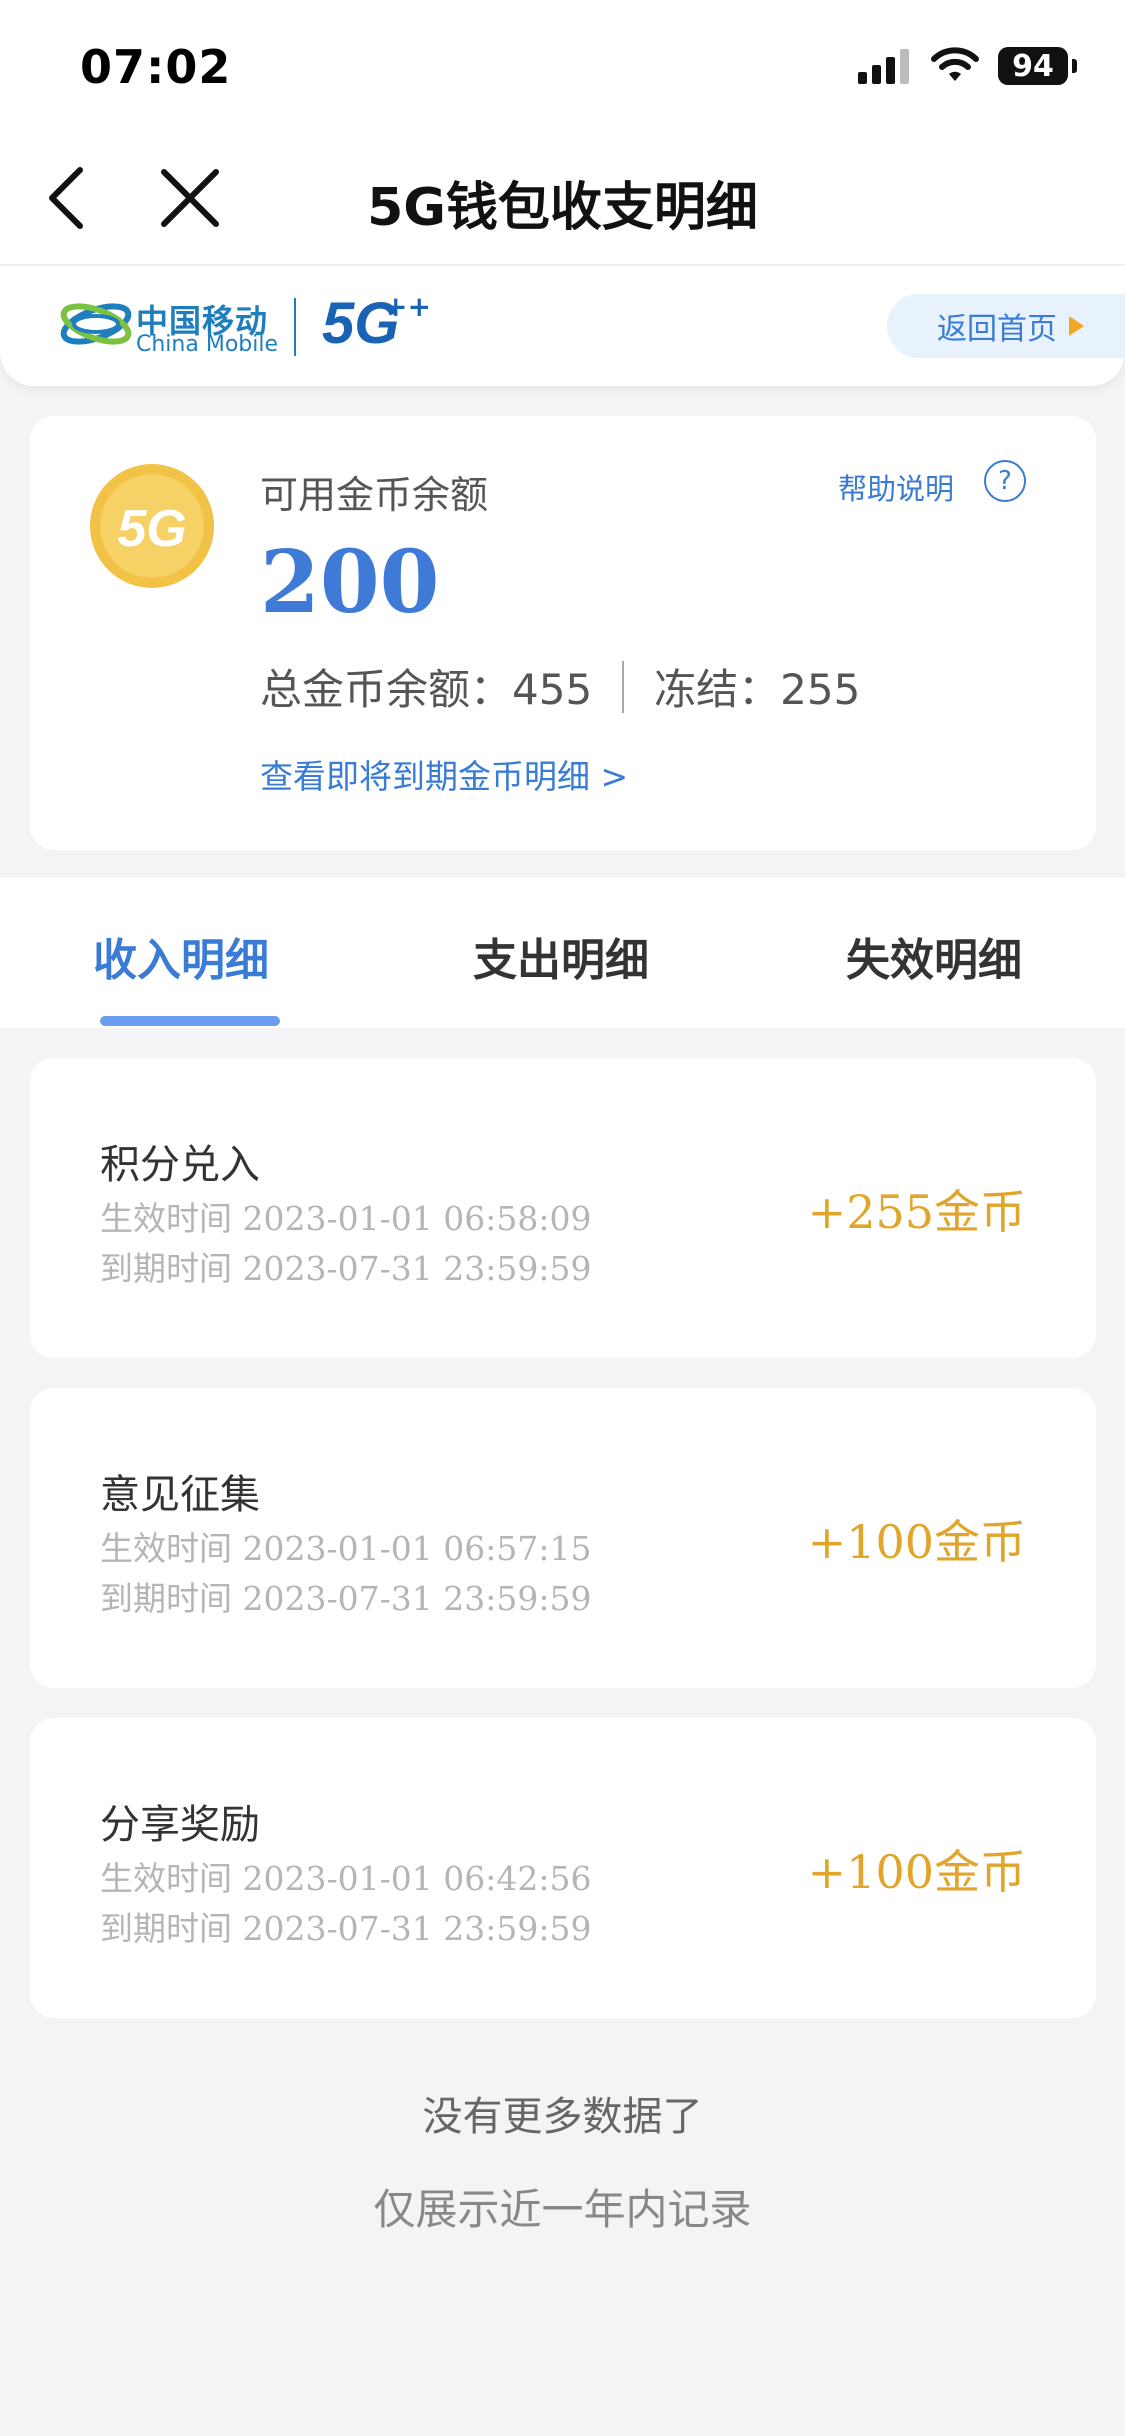 This screenshot has height=2436, width=1125. I want to click on total-balance-row: 总金币余额：455 冻结：255, so click(560, 686).